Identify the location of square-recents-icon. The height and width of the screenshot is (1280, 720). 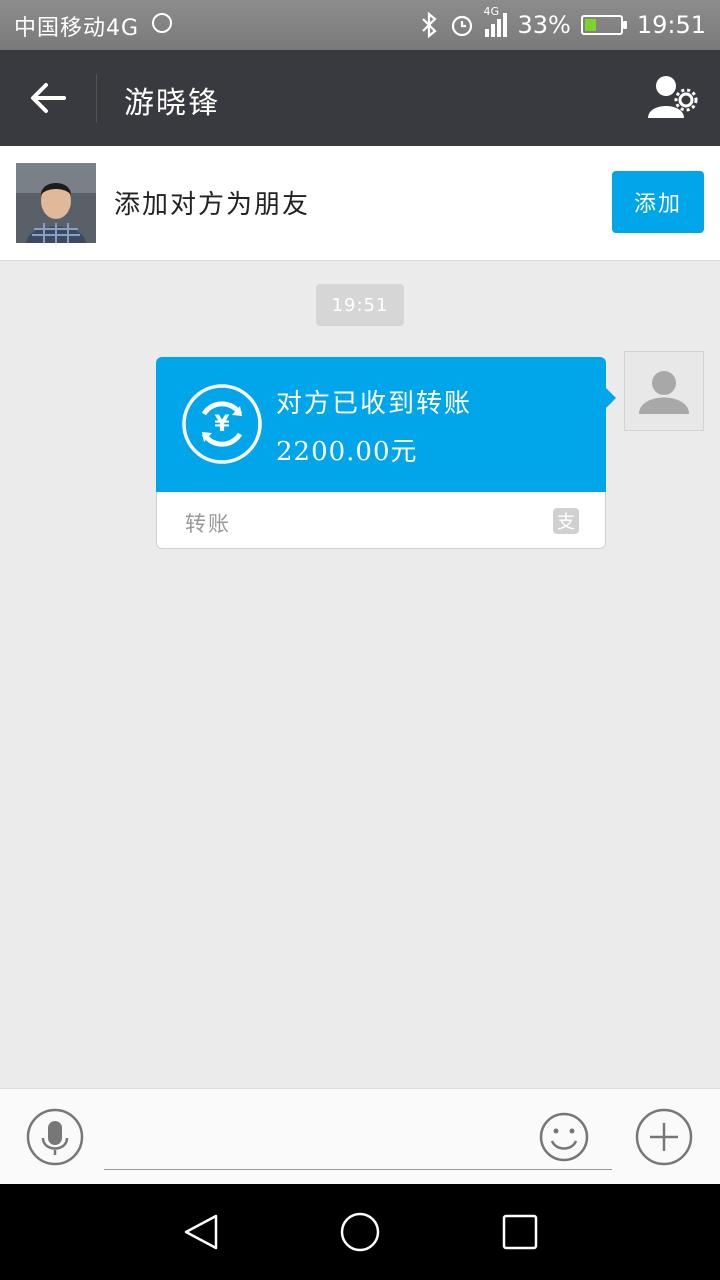
(520, 1232).